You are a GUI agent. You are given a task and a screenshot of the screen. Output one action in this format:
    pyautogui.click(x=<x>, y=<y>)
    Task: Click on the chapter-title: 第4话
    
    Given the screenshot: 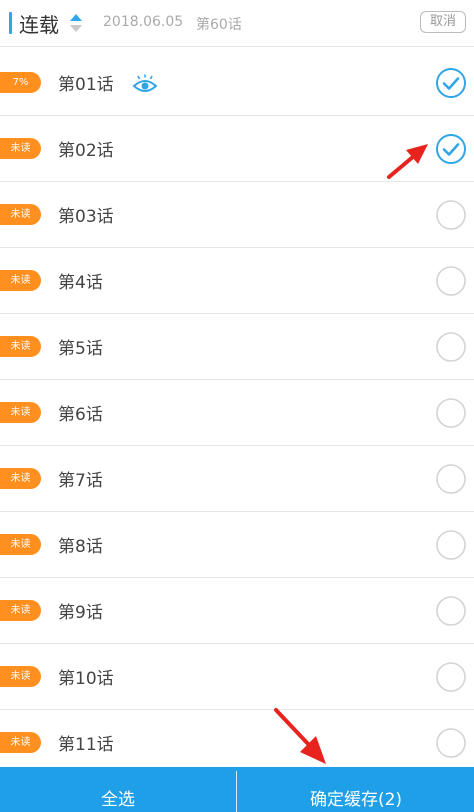 What is the action you would take?
    pyautogui.click(x=80, y=283)
    